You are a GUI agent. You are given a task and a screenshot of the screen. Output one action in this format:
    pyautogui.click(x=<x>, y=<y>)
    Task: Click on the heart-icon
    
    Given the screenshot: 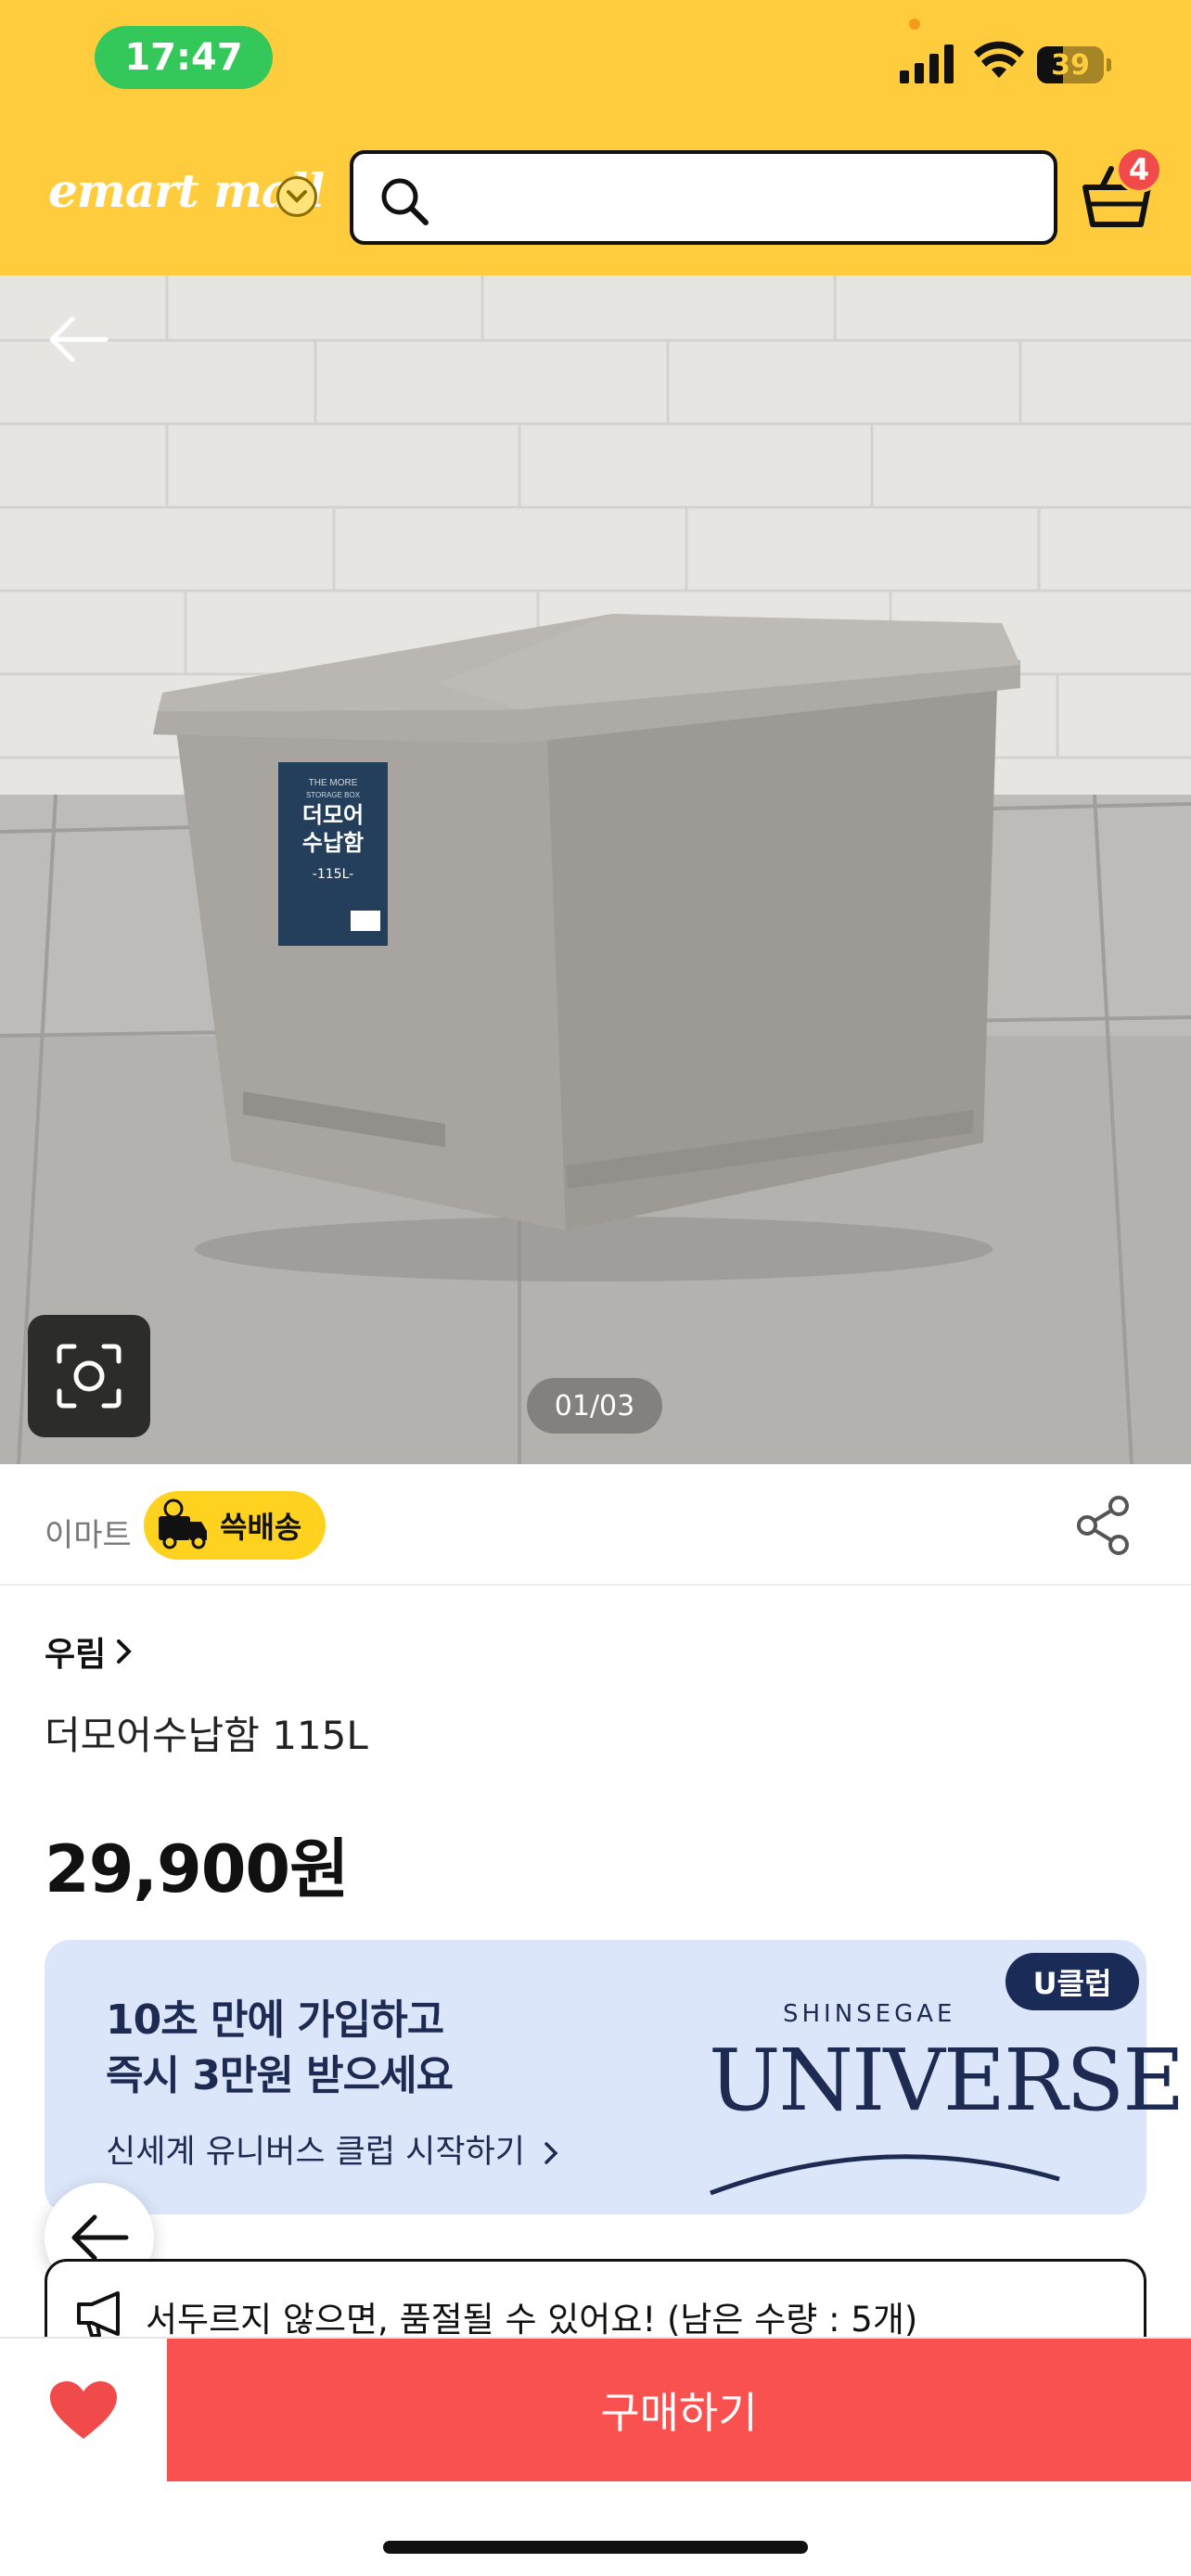 What is the action you would take?
    pyautogui.click(x=83, y=2410)
    